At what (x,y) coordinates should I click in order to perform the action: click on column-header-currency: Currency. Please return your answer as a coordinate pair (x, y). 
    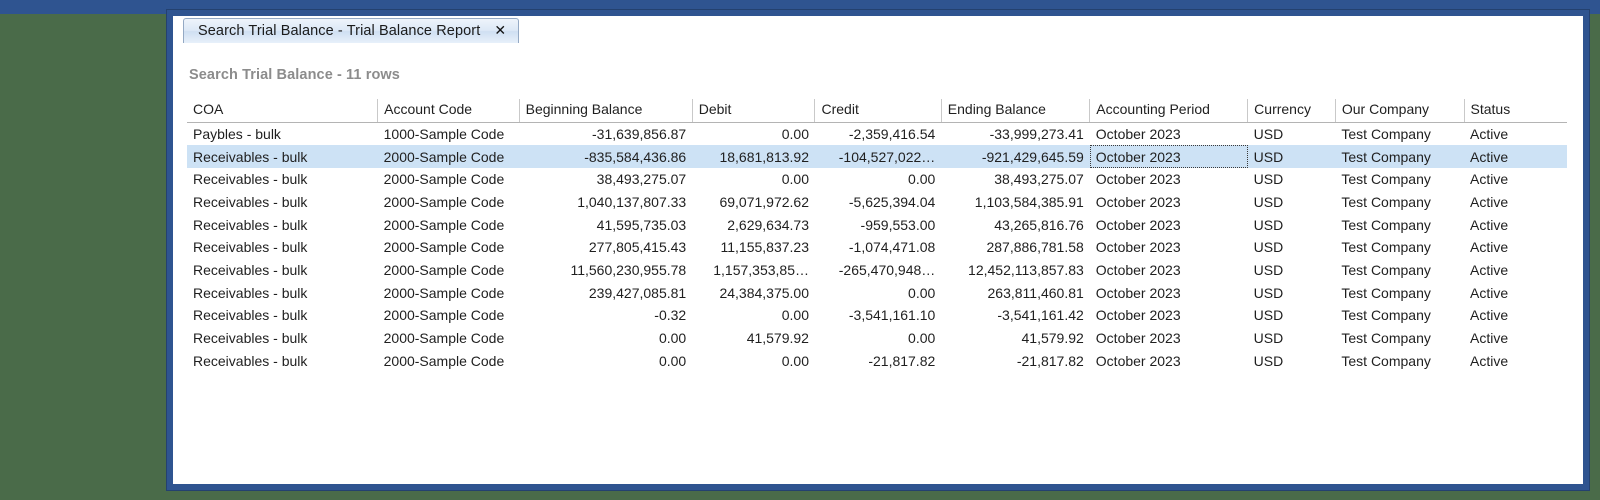
    Looking at the image, I should click on (1291, 111).